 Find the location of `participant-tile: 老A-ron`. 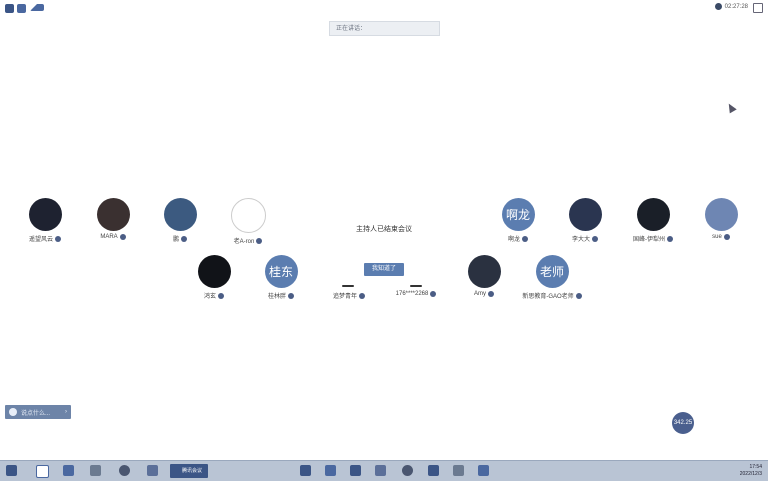

participant-tile: 老A-ron is located at coordinates (248, 221).